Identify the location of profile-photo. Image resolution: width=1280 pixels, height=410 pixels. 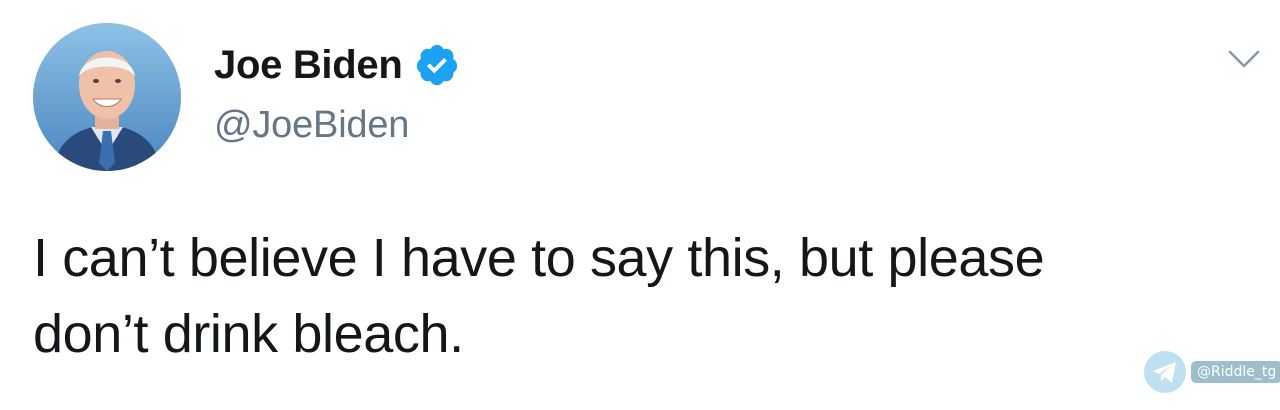
(107, 97).